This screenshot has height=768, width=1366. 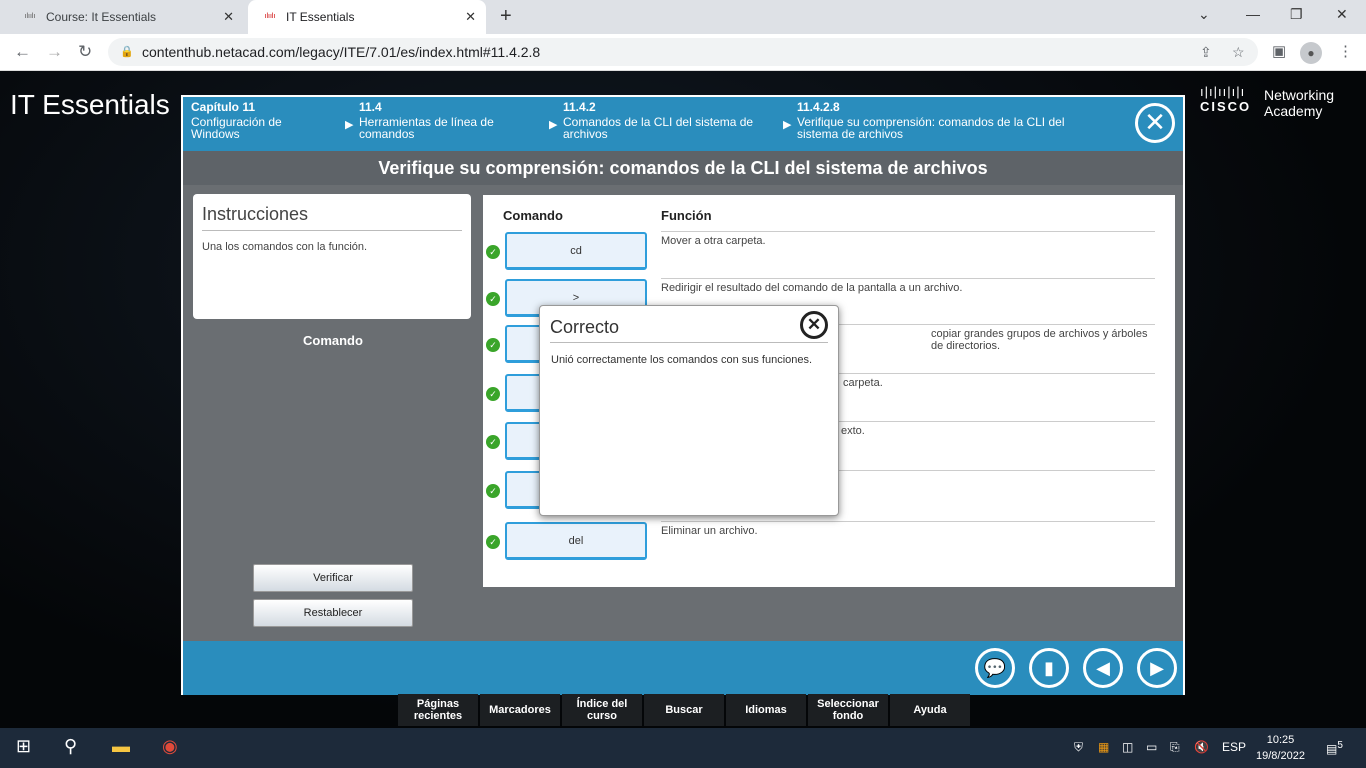 What do you see at coordinates (1296, 14) in the screenshot?
I see `restore-icon: ❐` at bounding box center [1296, 14].